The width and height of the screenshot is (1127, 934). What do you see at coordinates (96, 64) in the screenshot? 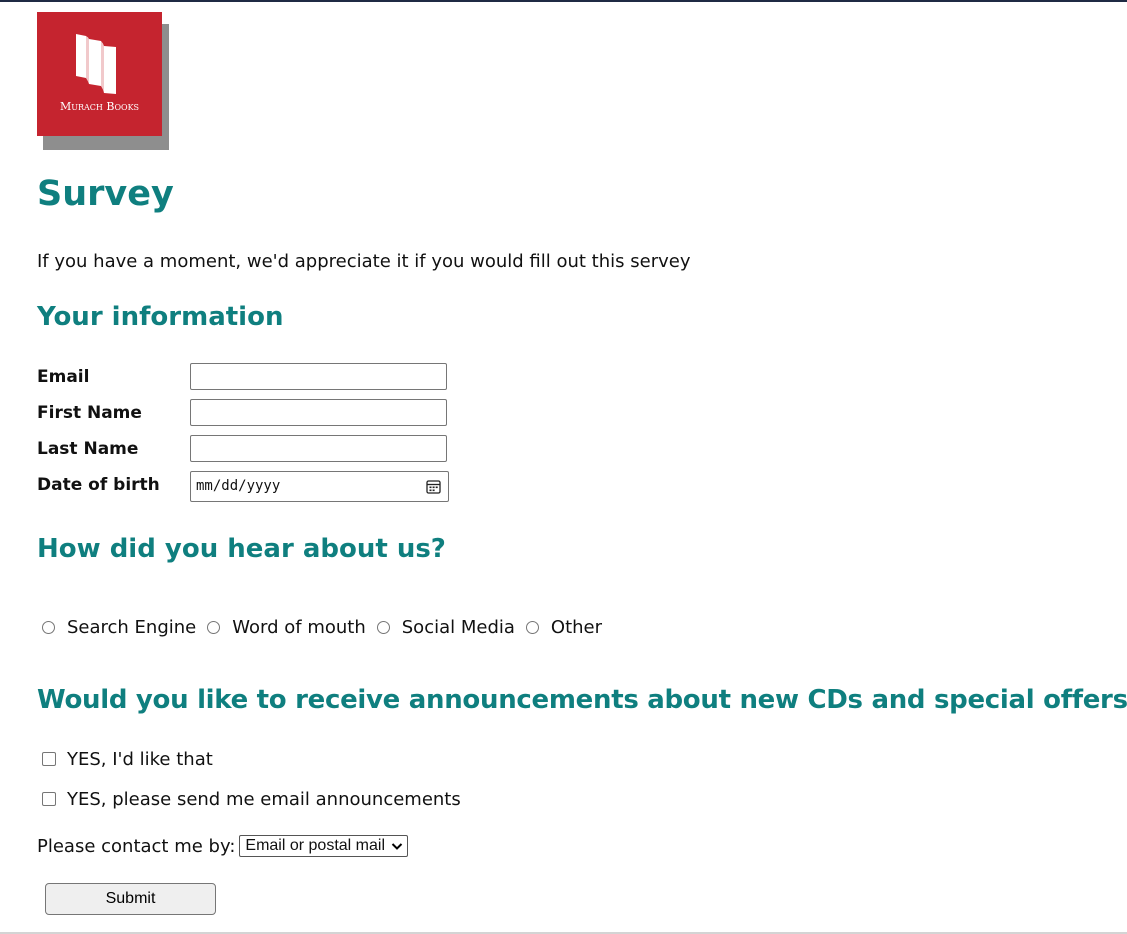
I see `book-pages-icon` at bounding box center [96, 64].